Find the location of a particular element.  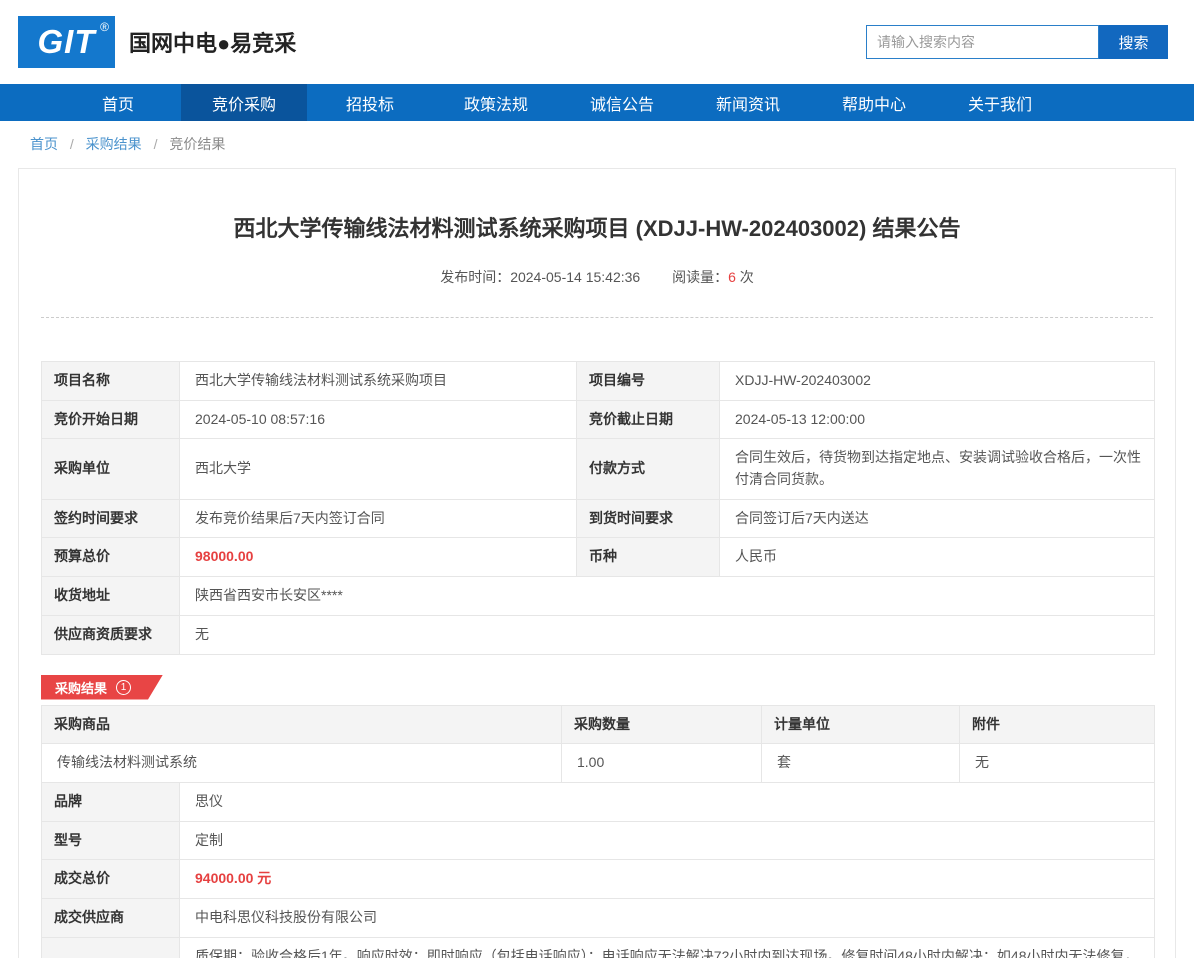

currency-label: 币种 is located at coordinates (648, 557).